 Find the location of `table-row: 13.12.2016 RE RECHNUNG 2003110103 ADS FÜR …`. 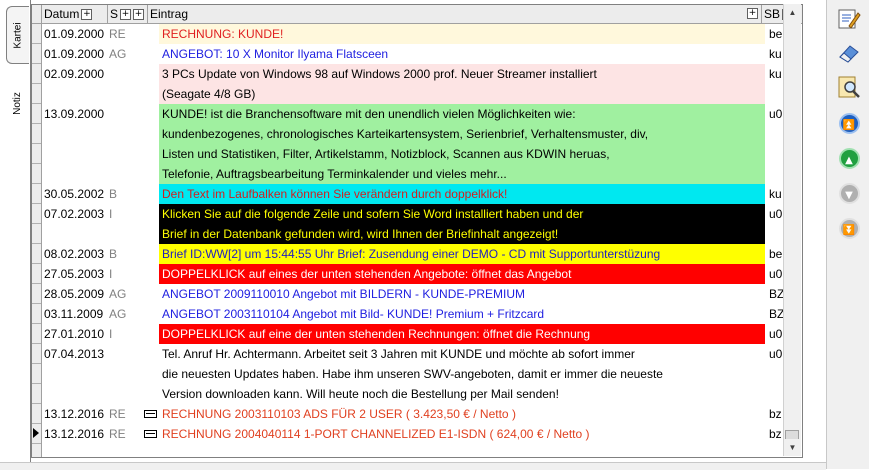

table-row: 13.12.2016 RE RECHNUNG 2003110103 ADS FÜR … is located at coordinates (422, 414).